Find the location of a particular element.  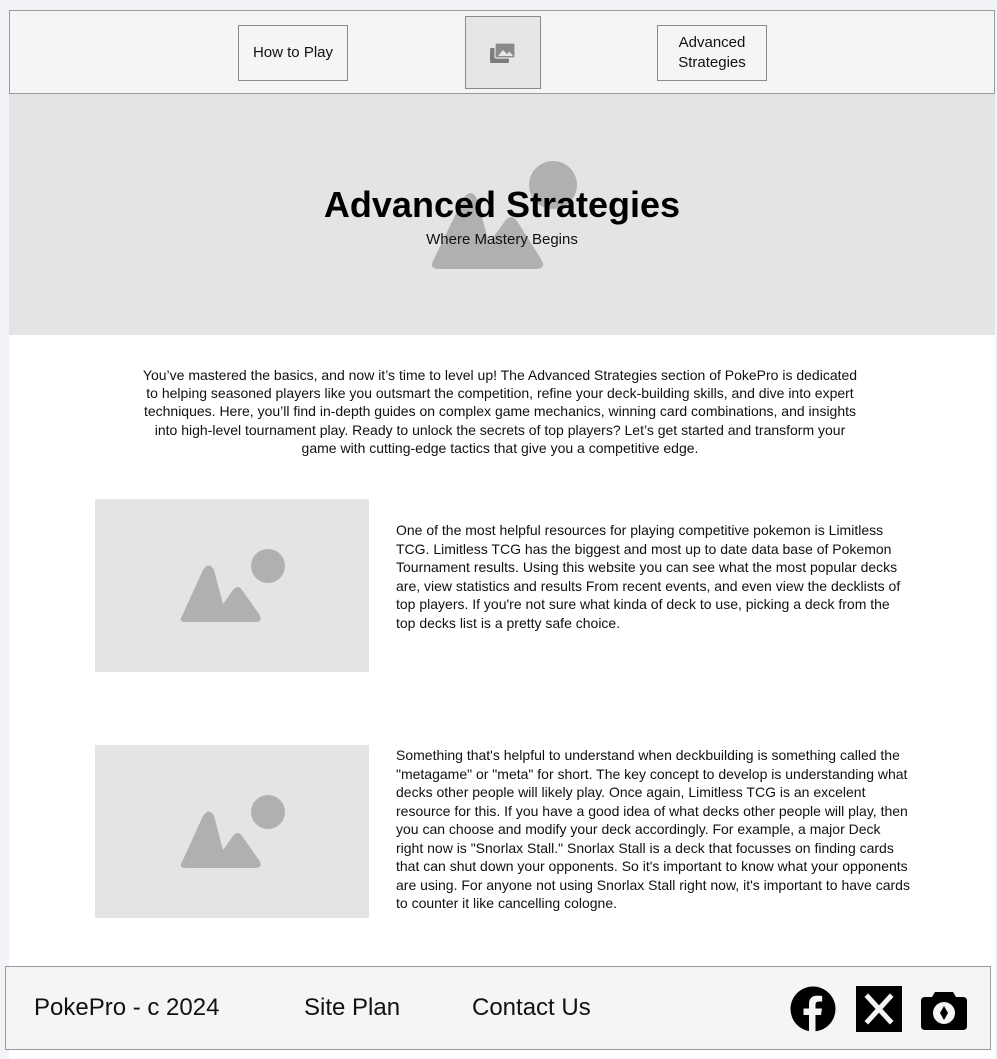

page-subtitle: Where Mastery Begins is located at coordinates (502, 239).